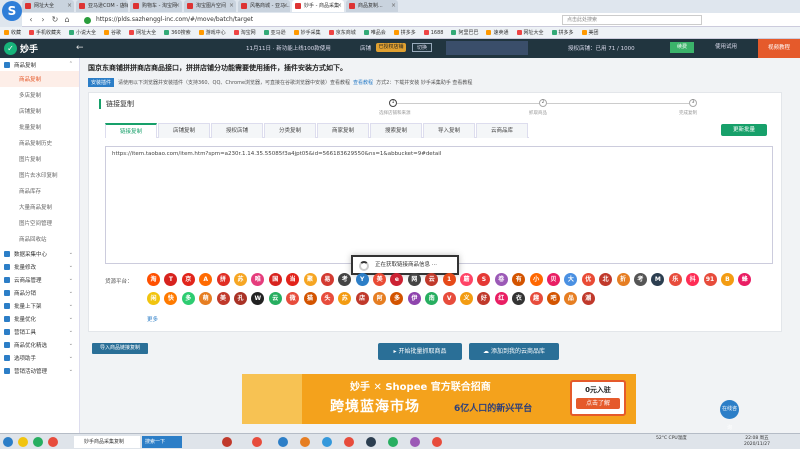 Image resolution: width=800 pixels, height=449 pixels. What do you see at coordinates (682, 47) in the screenshot?
I see `renew-button: 续费` at bounding box center [682, 47].